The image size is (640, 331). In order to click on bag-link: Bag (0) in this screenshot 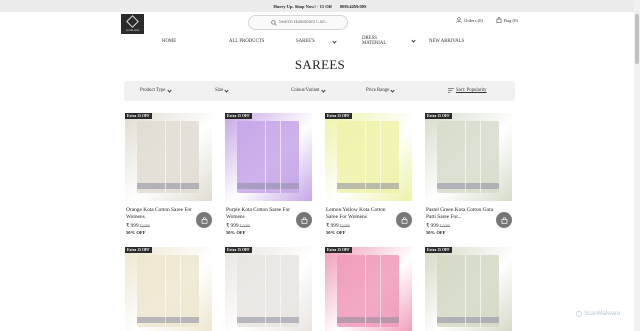, I will do `click(507, 20)`.